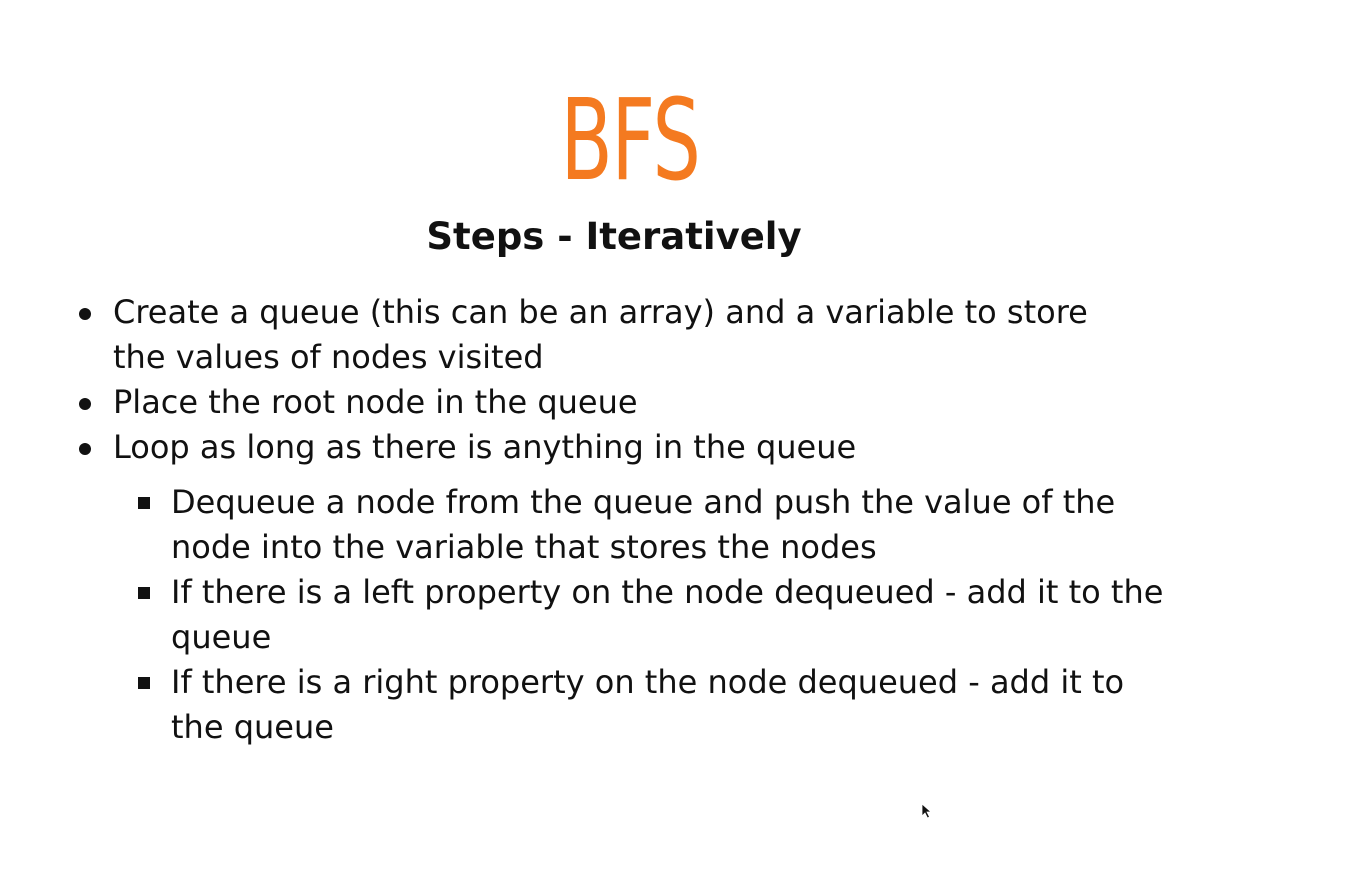 This screenshot has width=1356, height=874. What do you see at coordinates (630, 141) in the screenshot?
I see `slide-title: BFS` at bounding box center [630, 141].